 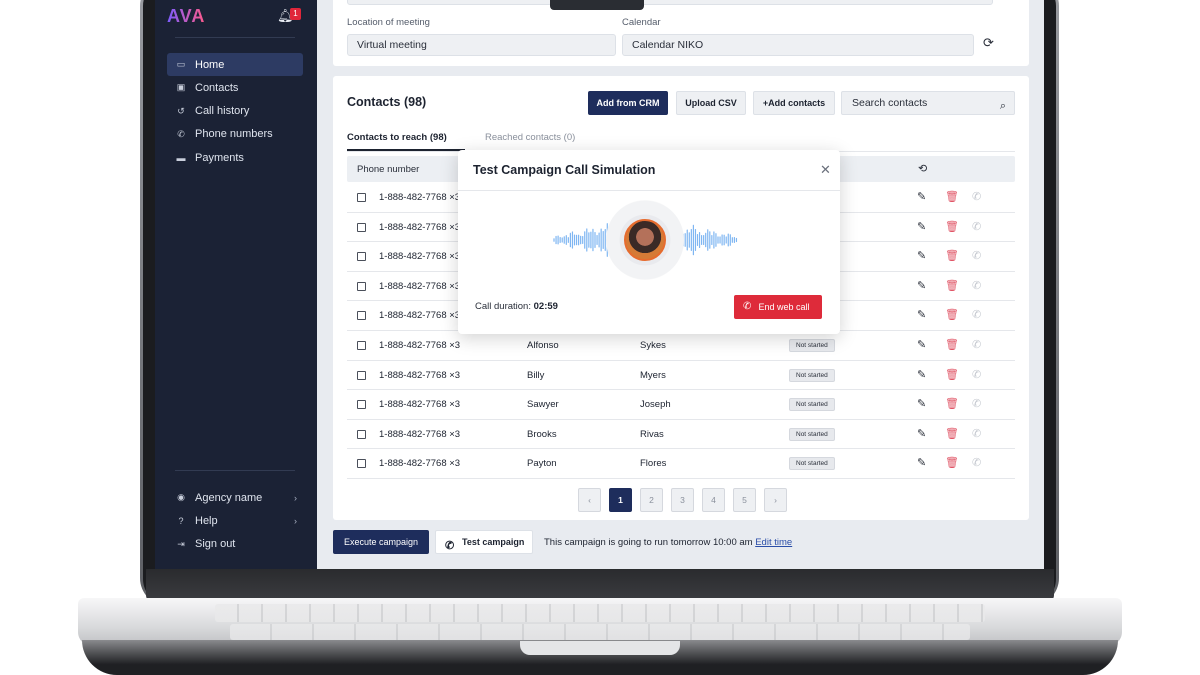 I want to click on pagination-page-3: 3, so click(x=682, y=500).